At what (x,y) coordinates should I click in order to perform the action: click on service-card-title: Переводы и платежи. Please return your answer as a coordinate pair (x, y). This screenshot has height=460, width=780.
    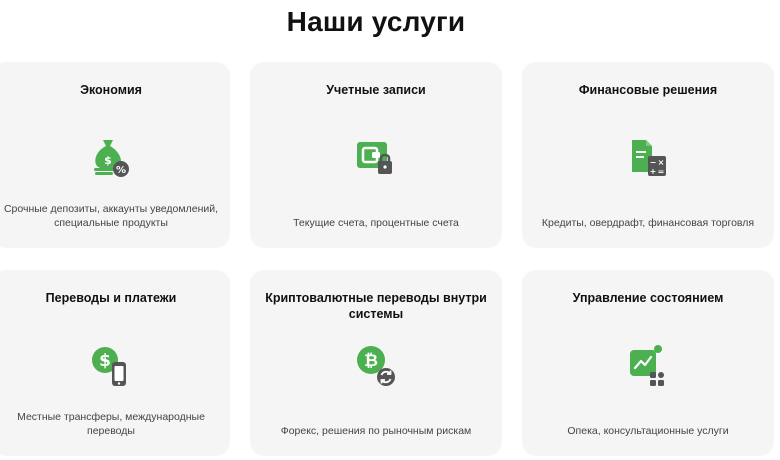
    Looking at the image, I should click on (111, 298).